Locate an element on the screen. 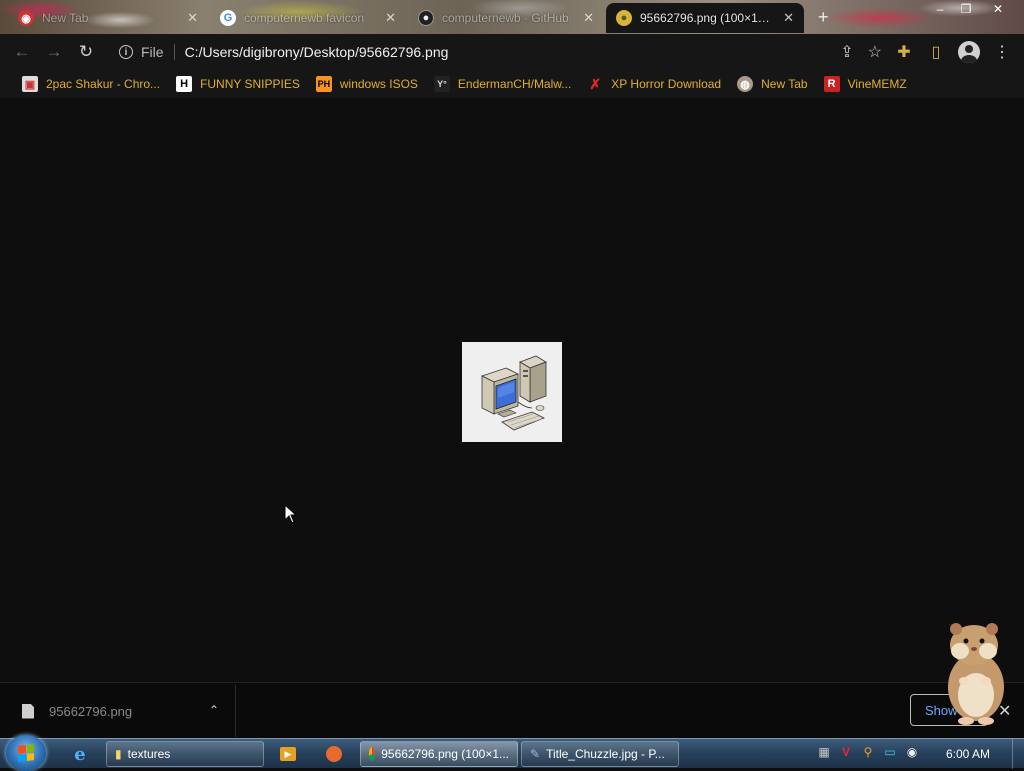 The width and height of the screenshot is (1024, 771). bookmark-item: R VineMEMZ is located at coordinates (865, 84).